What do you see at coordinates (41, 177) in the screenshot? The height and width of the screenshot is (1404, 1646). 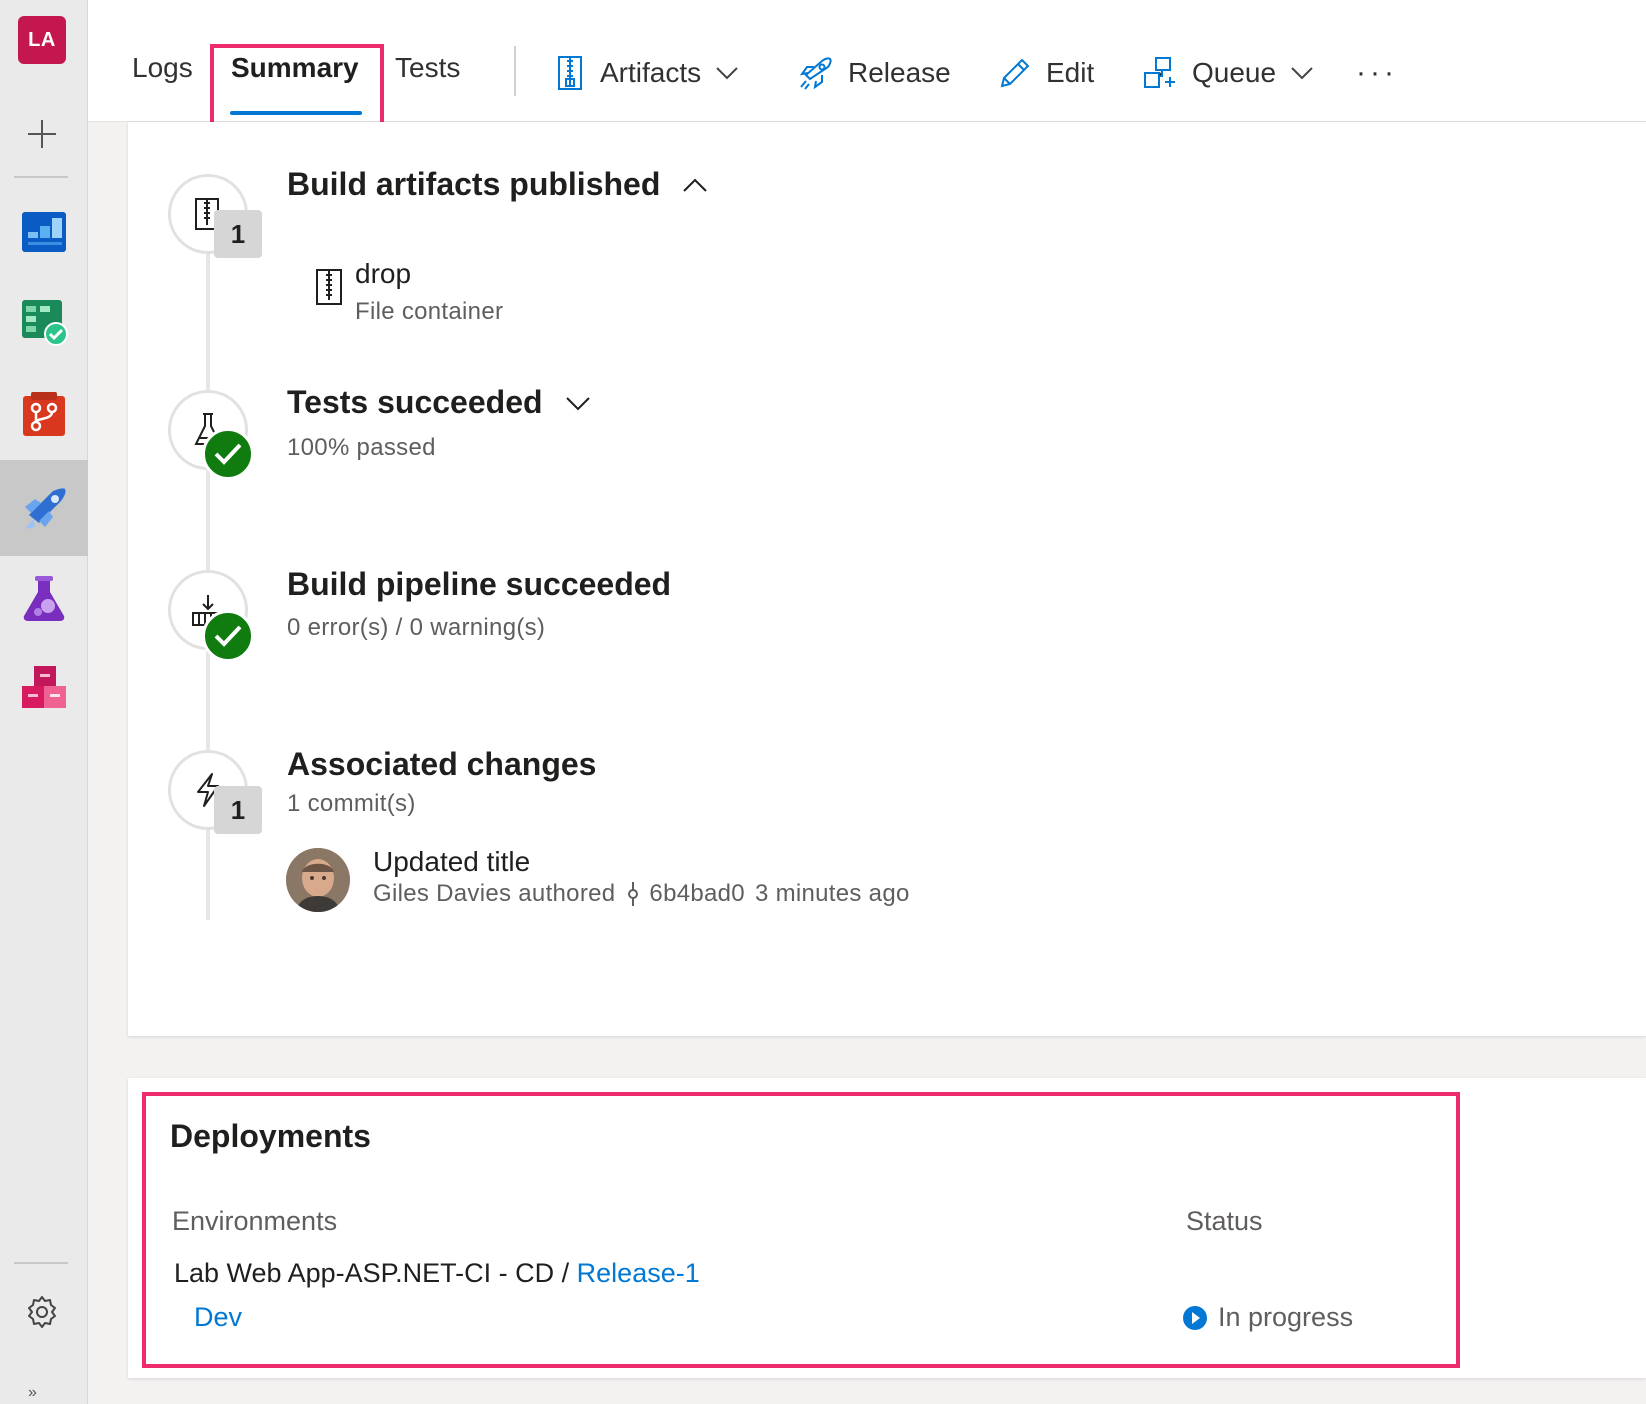 I see `rail-divider` at bounding box center [41, 177].